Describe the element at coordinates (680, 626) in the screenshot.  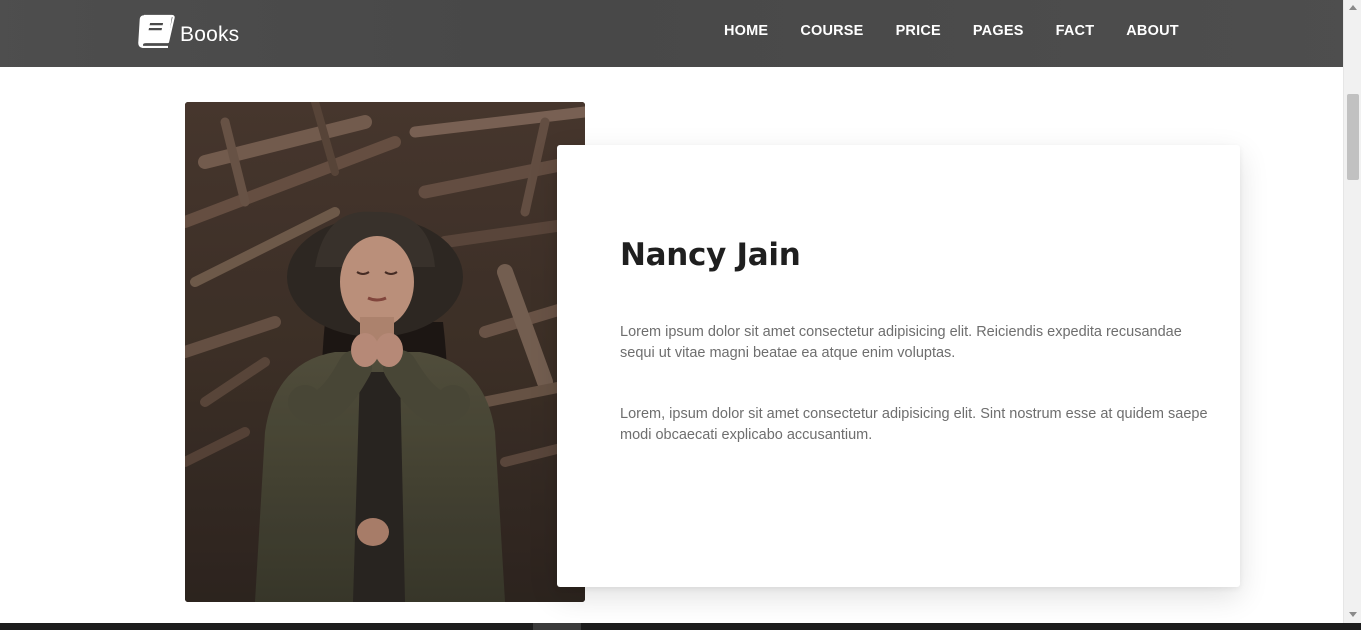
I see `os-taskbar` at that location.